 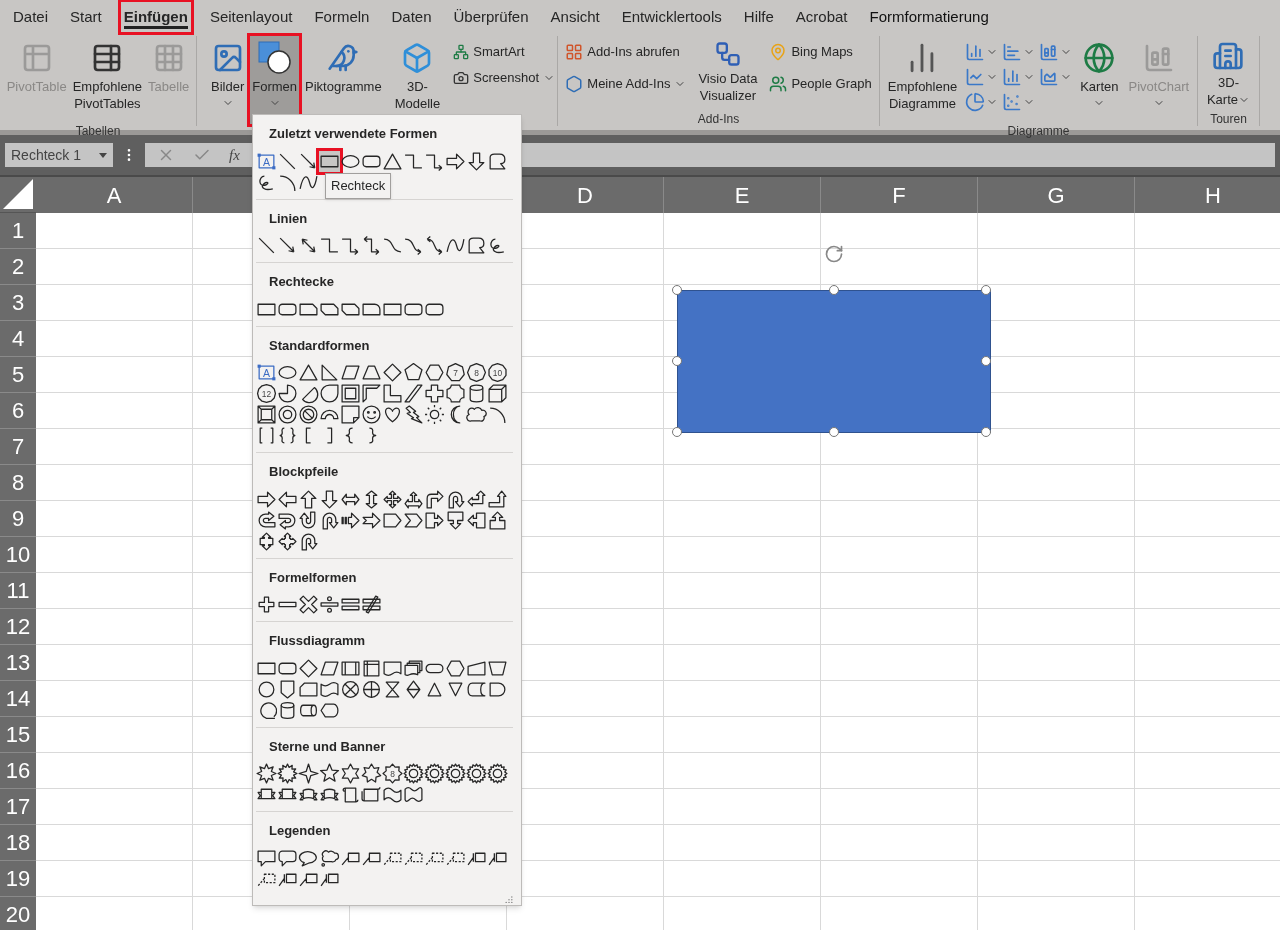 What do you see at coordinates (18, 339) in the screenshot?
I see `row-header: 4` at bounding box center [18, 339].